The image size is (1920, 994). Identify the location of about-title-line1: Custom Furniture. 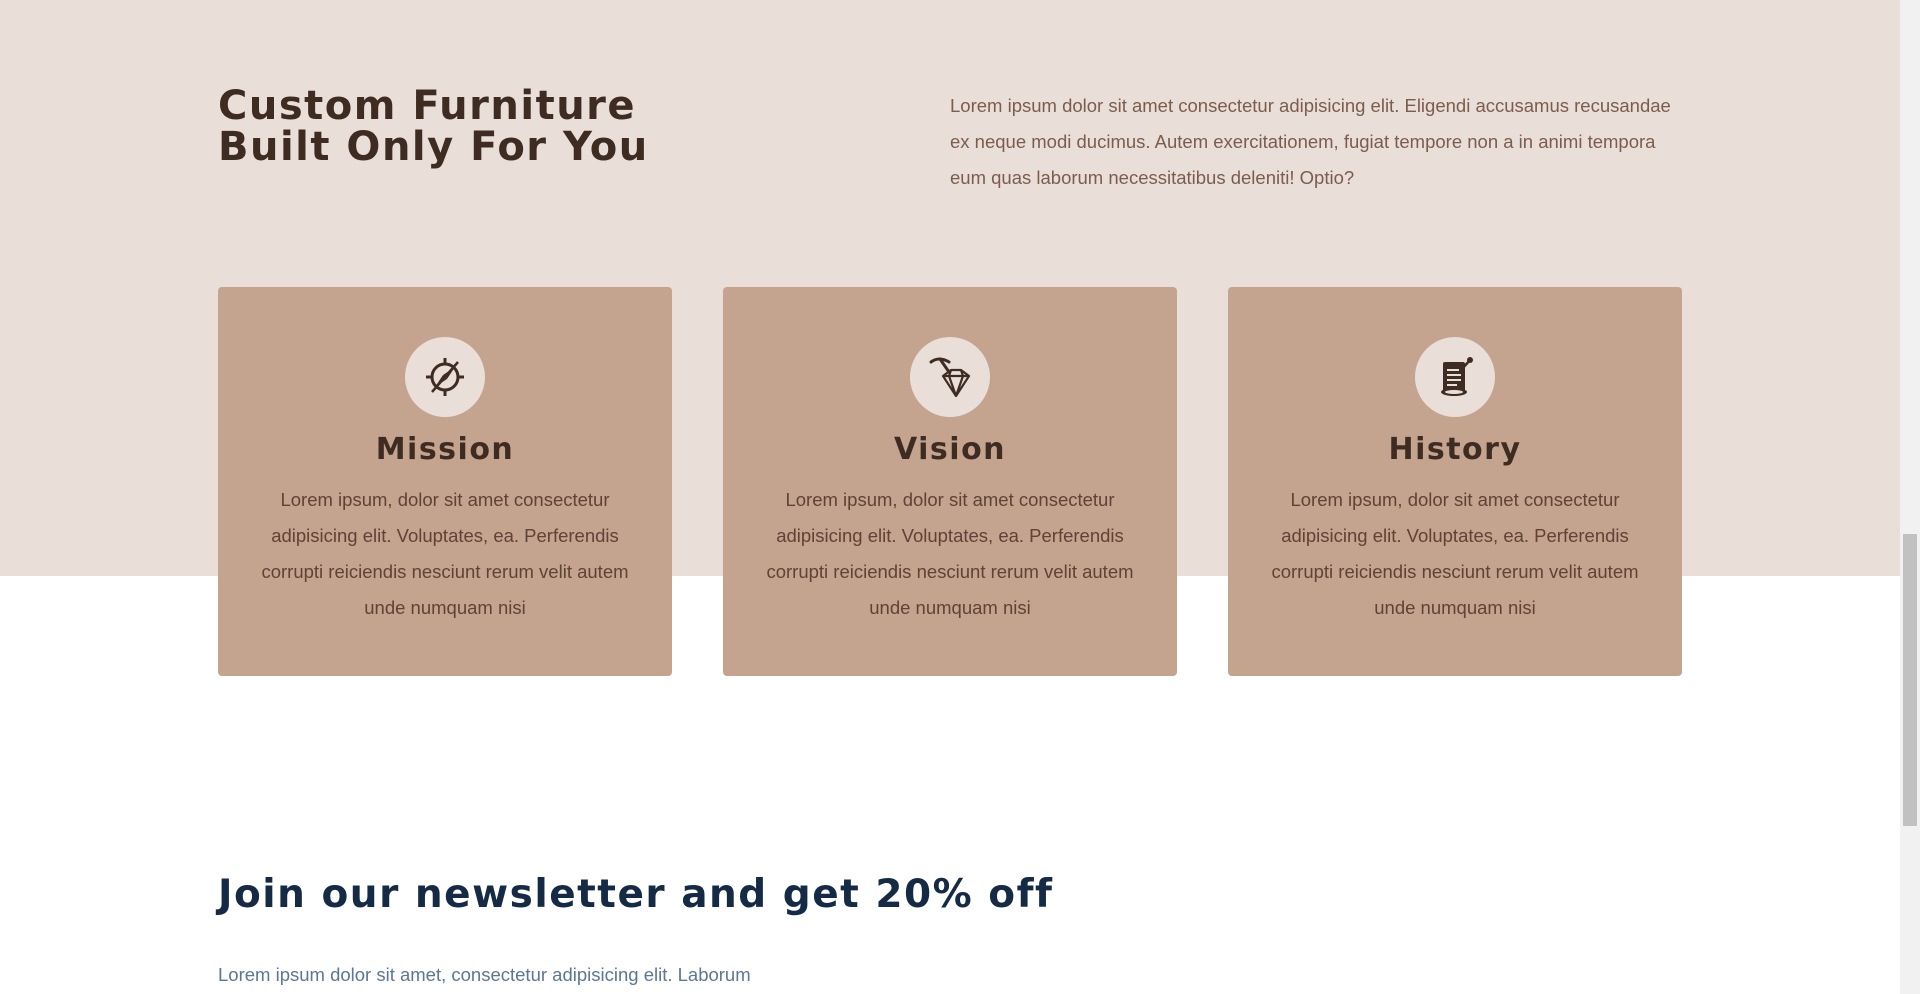
(427, 106).